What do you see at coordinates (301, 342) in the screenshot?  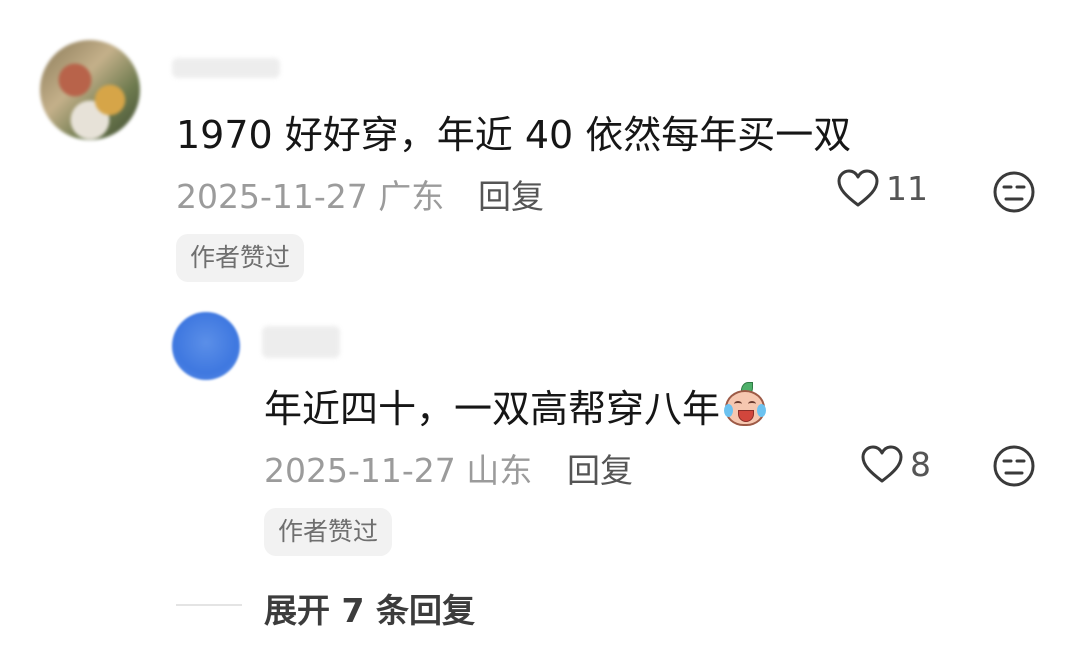 I see `reply-name-blurred` at bounding box center [301, 342].